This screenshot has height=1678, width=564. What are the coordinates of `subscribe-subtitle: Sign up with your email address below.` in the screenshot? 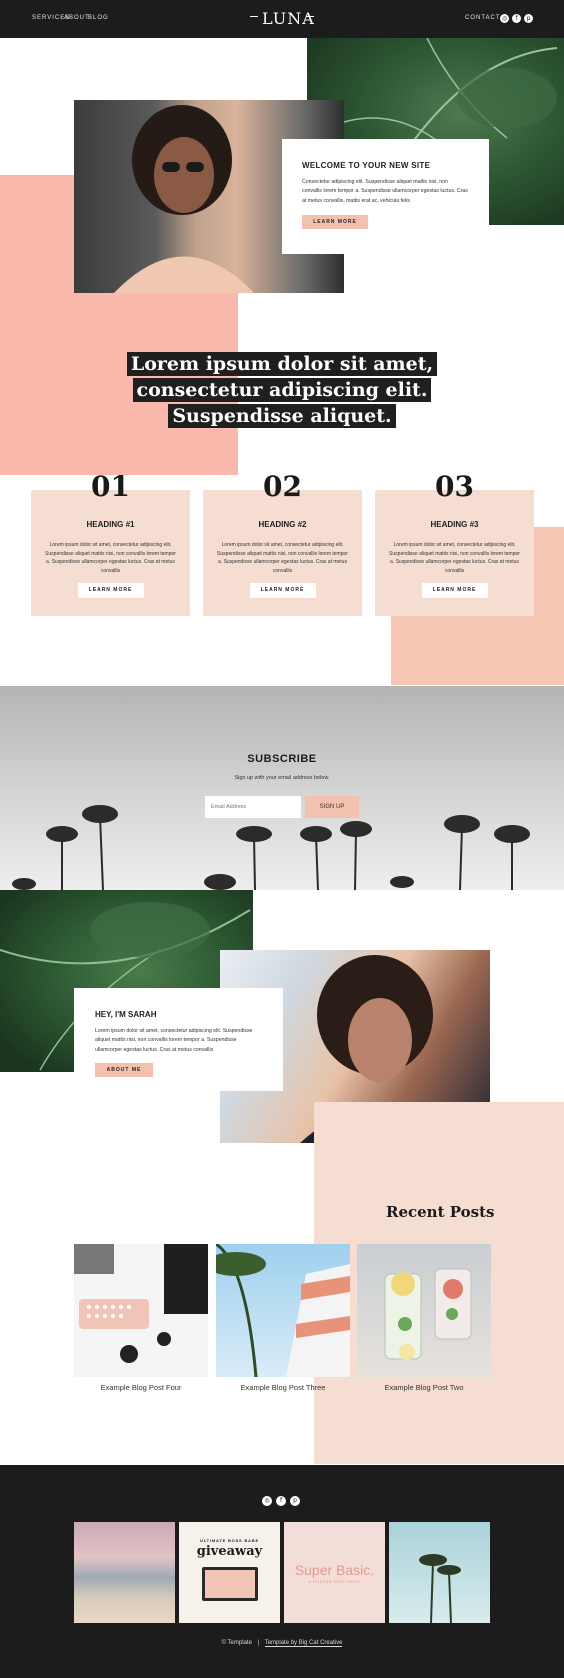 It's located at (282, 778).